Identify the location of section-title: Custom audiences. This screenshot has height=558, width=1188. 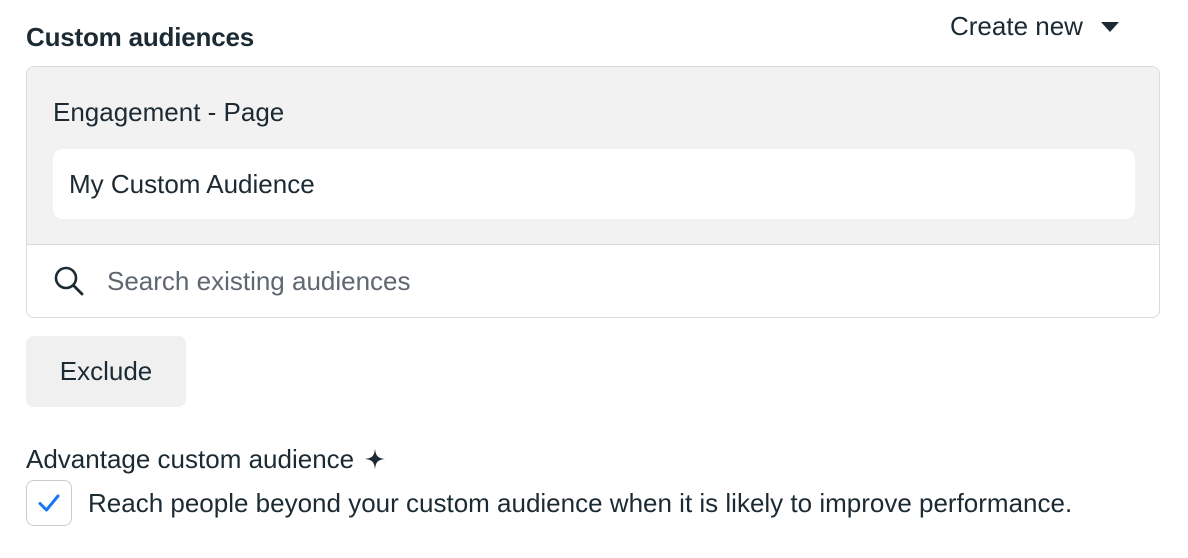
(140, 37).